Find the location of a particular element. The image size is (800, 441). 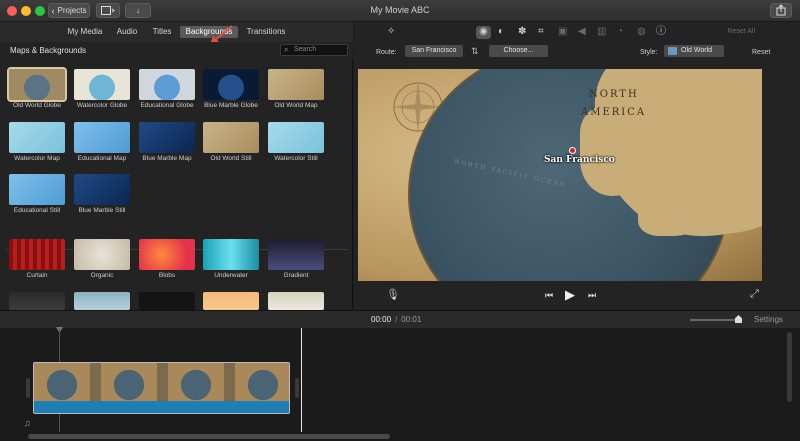

search-input: ⌕ Search is located at coordinates (314, 50).